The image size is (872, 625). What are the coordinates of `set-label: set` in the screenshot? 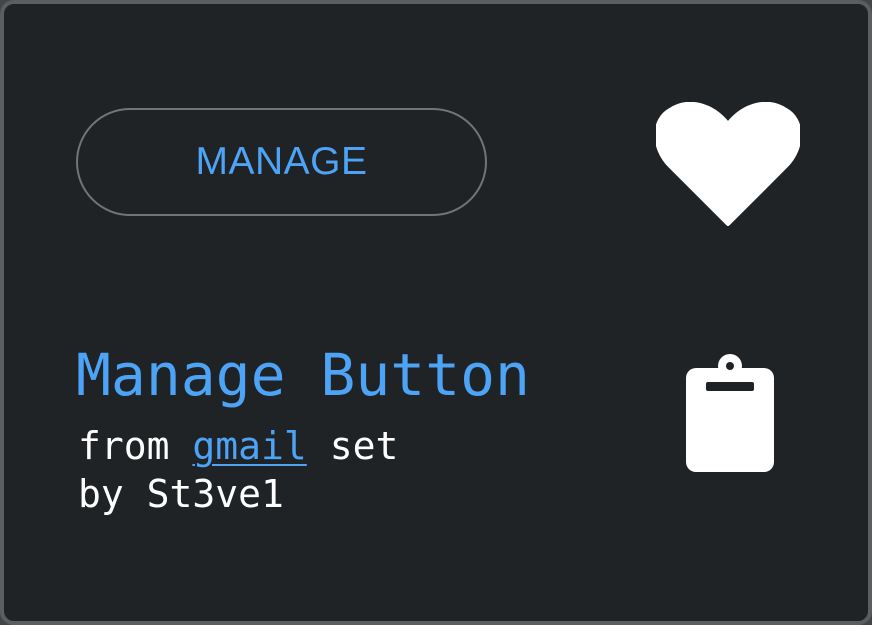 It's located at (364, 446).